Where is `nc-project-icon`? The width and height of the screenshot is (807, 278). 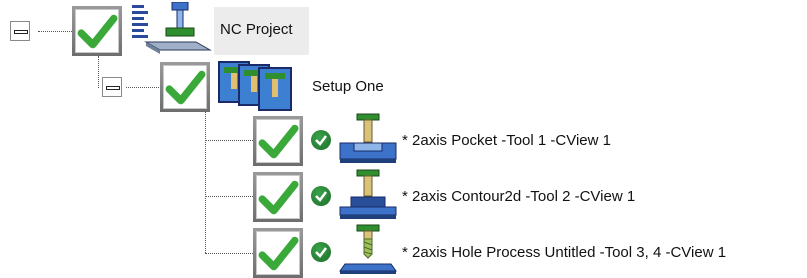 nc-project-icon is located at coordinates (172, 28).